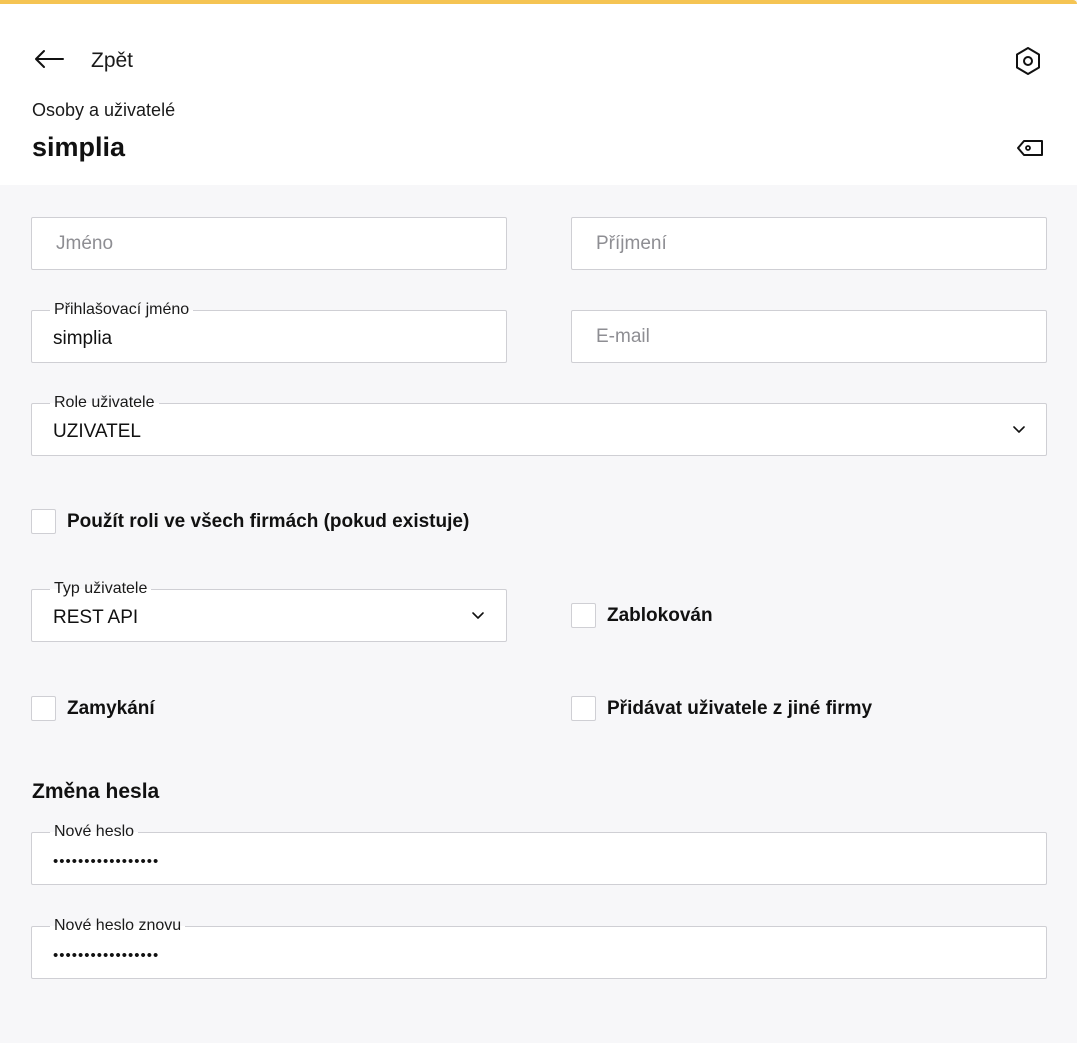 The image size is (1077, 1043). Describe the element at coordinates (85, 243) in the screenshot. I see `first-name-placeholder: Jméno` at that location.